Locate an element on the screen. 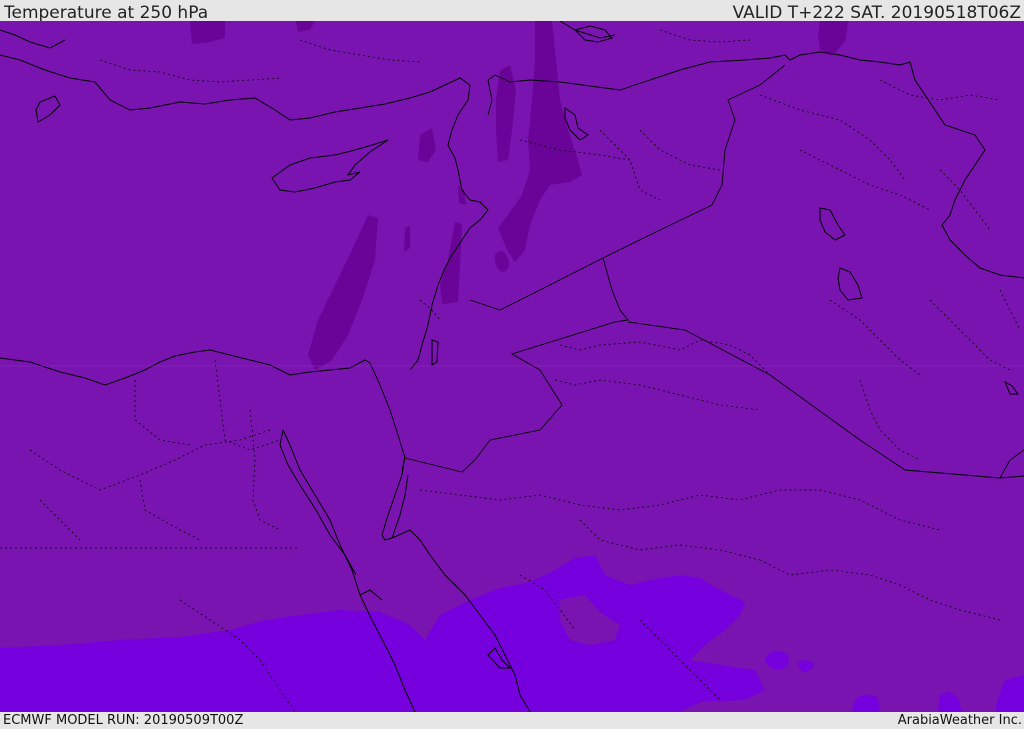 This screenshot has width=1024, height=729. map-title: Temperature at 250 hPa is located at coordinates (106, 13).